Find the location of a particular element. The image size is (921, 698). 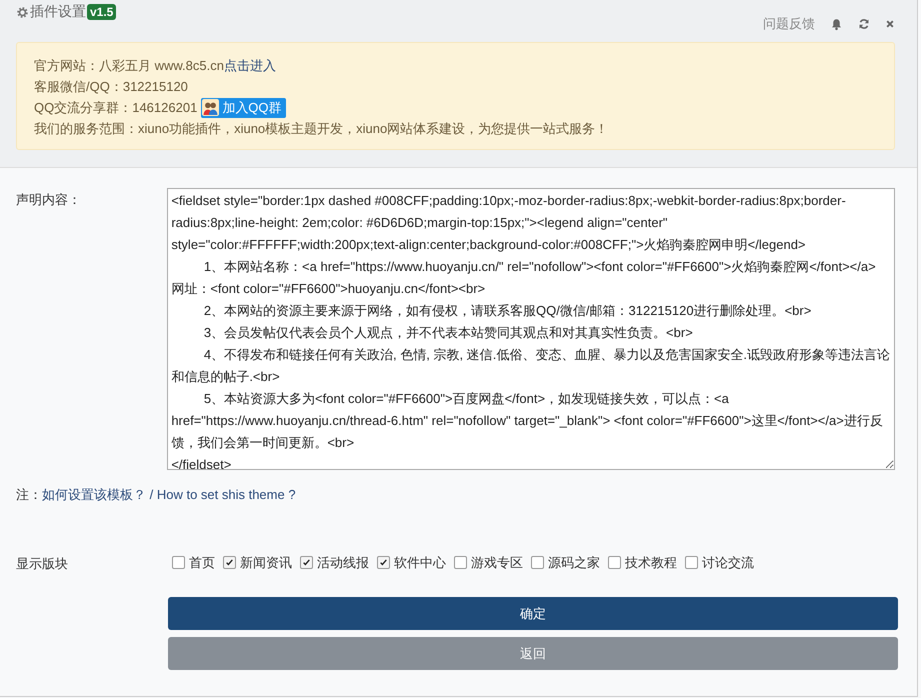

field-label: 显示版块 is located at coordinates (42, 564).